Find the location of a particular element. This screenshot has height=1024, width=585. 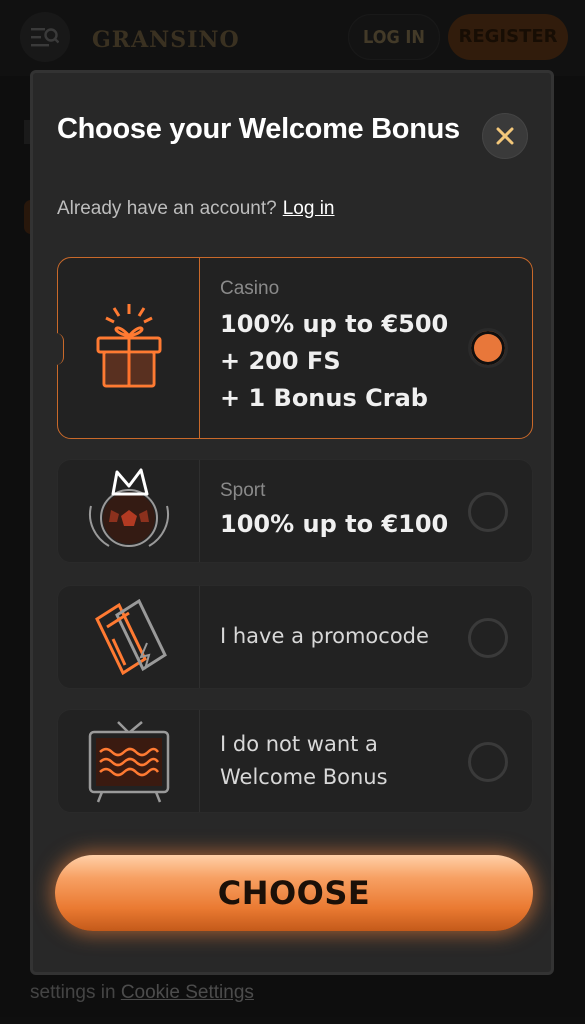

bonus-option-text: Welcome Bonus is located at coordinates (304, 777).